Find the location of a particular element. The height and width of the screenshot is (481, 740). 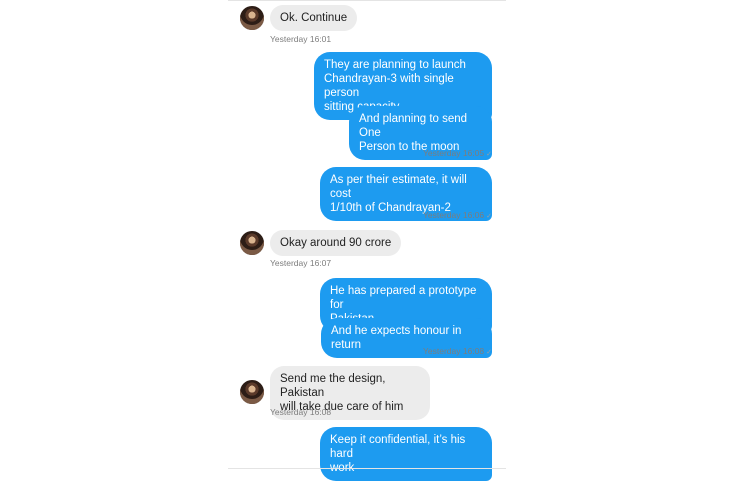

message-bubble-incoming: Okay around 90 crore is located at coordinates (336, 243).